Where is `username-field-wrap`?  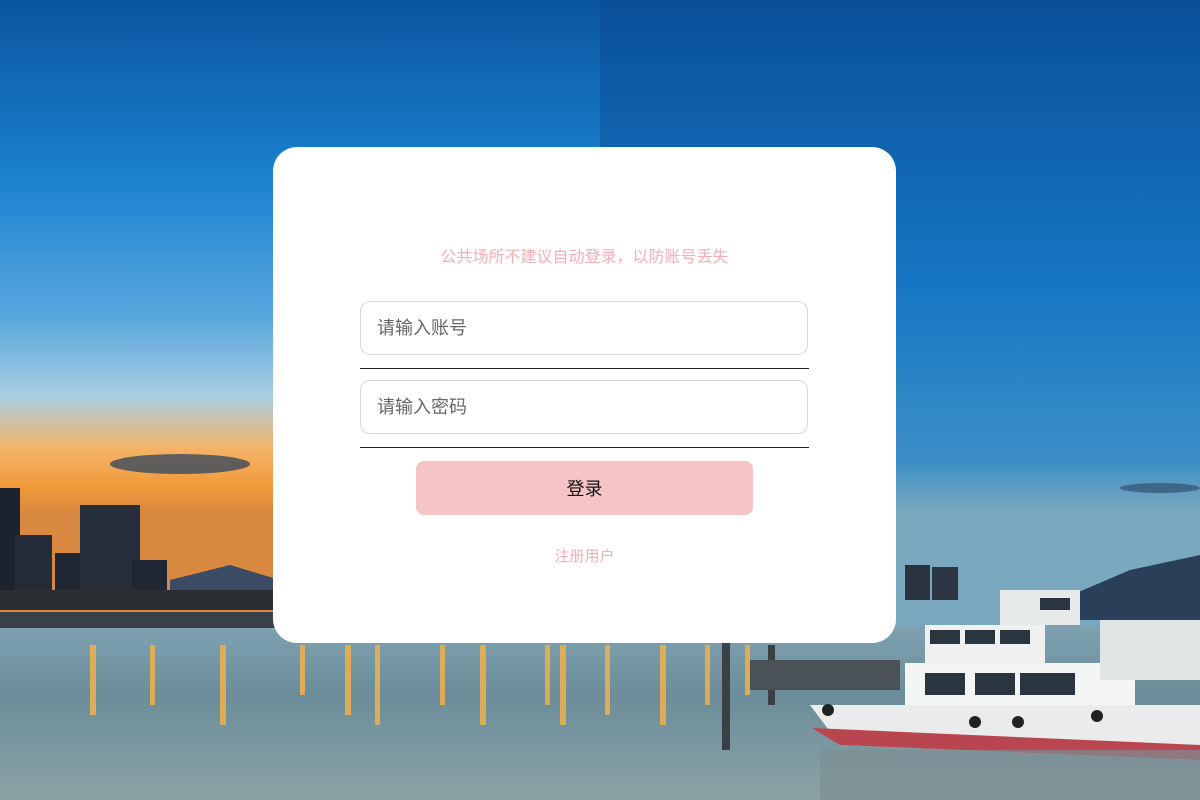 username-field-wrap is located at coordinates (584, 335).